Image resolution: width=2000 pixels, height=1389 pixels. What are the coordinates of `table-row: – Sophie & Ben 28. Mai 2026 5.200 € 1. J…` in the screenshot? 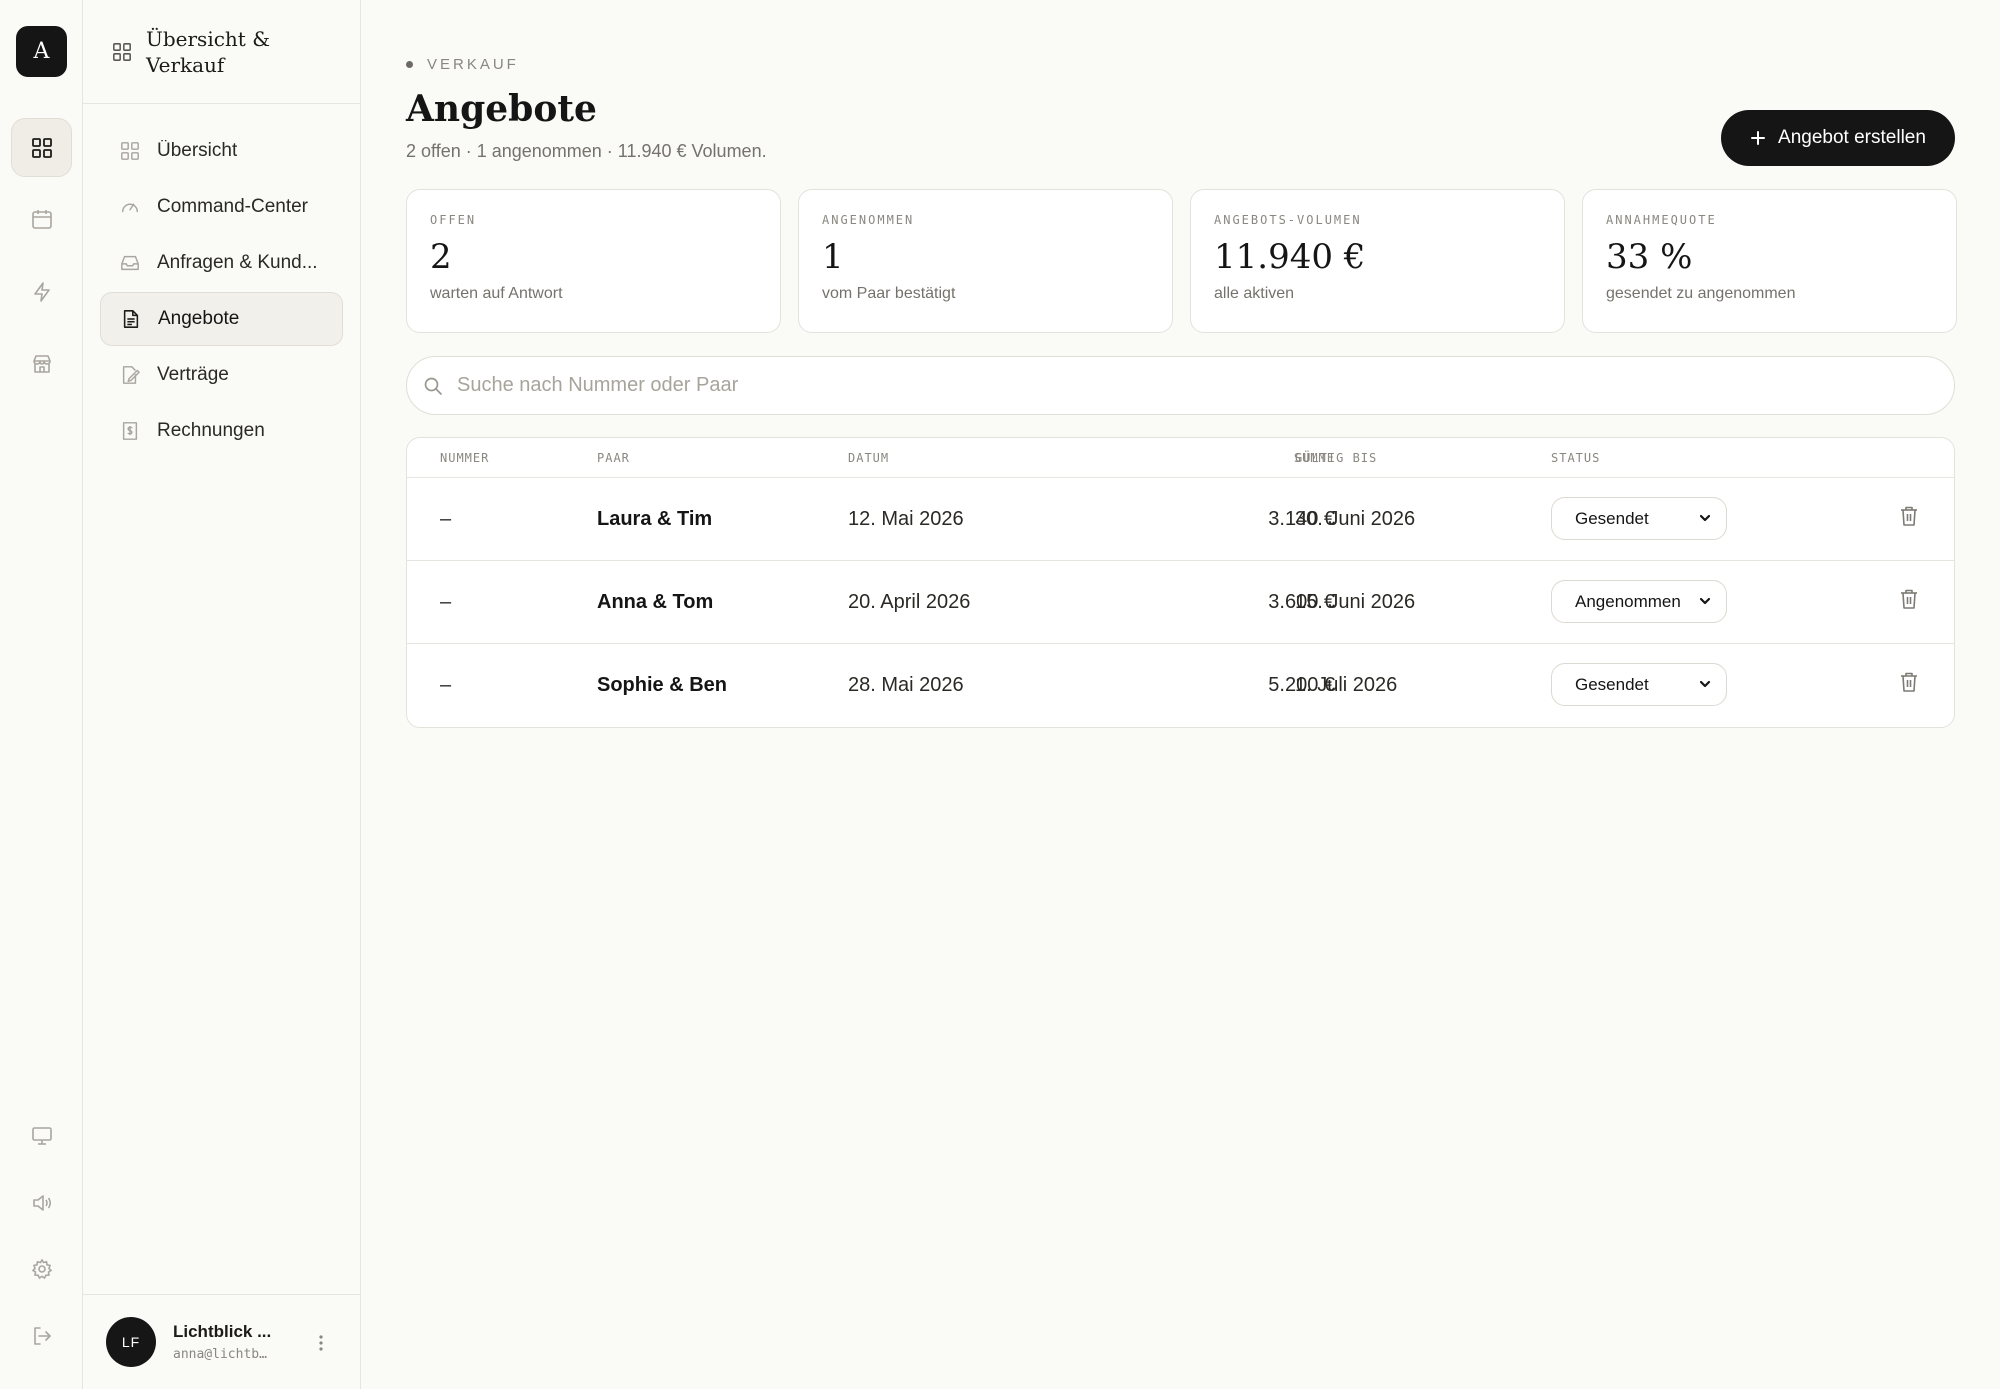 It's located at (1180, 685).